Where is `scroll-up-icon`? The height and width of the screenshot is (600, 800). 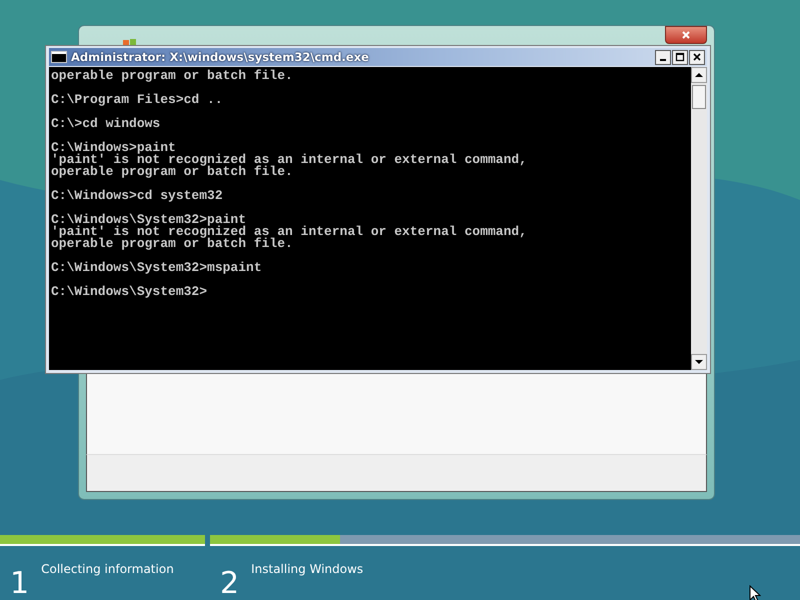
scroll-up-icon is located at coordinates (699, 75).